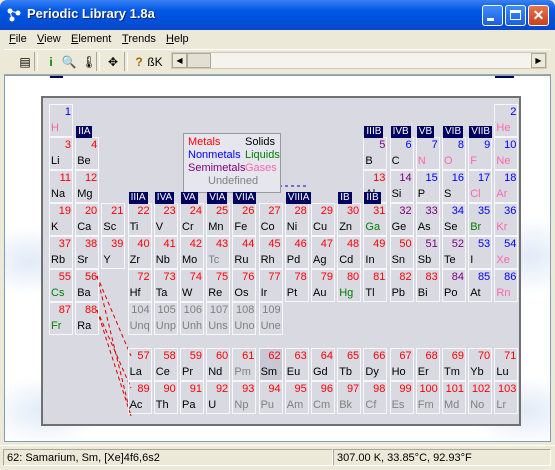  What do you see at coordinates (454, 252) in the screenshot?
I see `element-cell-te: 52 Te` at bounding box center [454, 252].